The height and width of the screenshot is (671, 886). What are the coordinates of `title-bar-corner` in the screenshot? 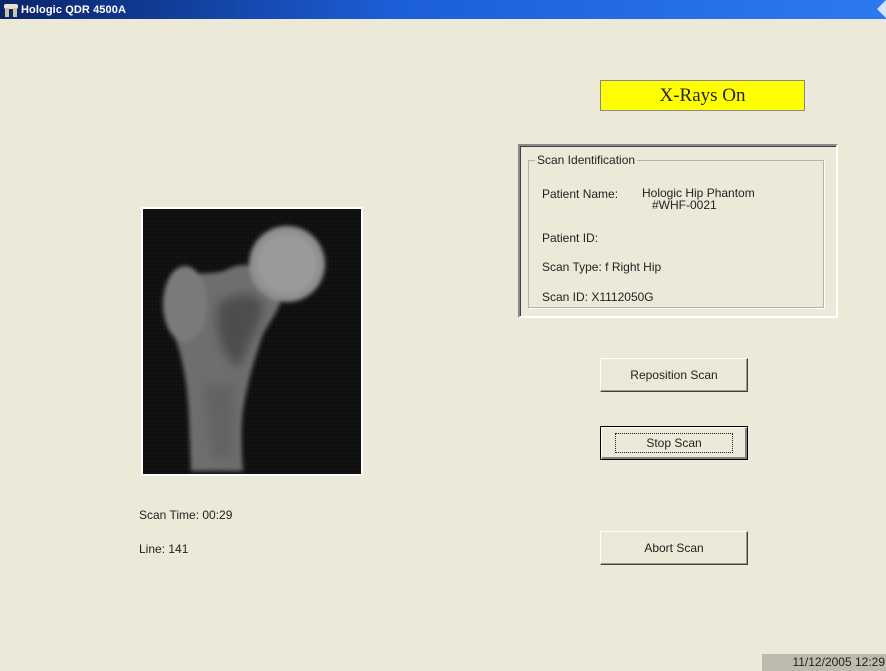 It's located at (881, 9).